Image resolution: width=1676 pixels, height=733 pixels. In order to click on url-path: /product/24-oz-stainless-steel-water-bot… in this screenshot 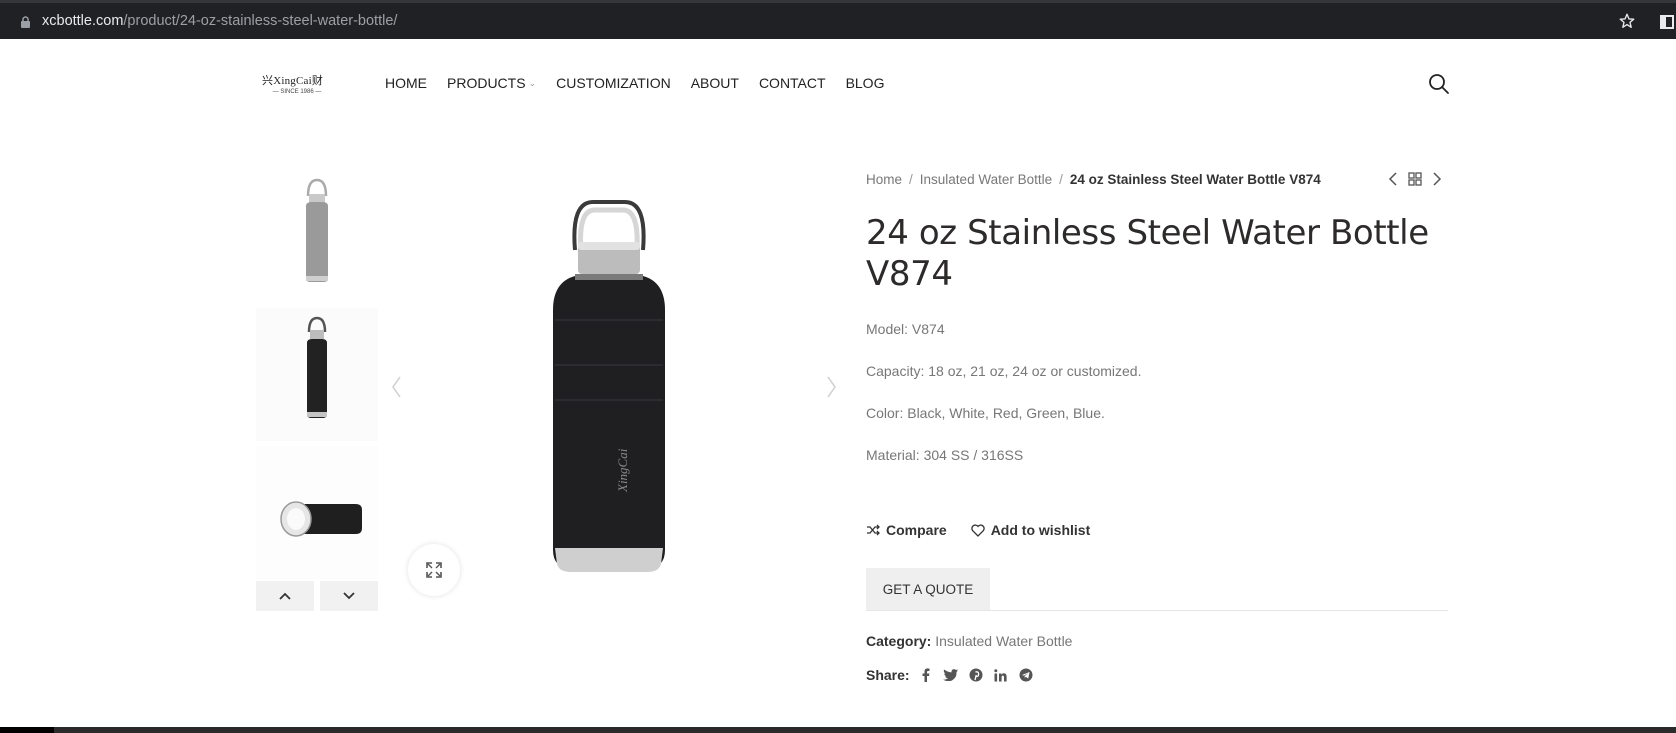, I will do `click(260, 21)`.